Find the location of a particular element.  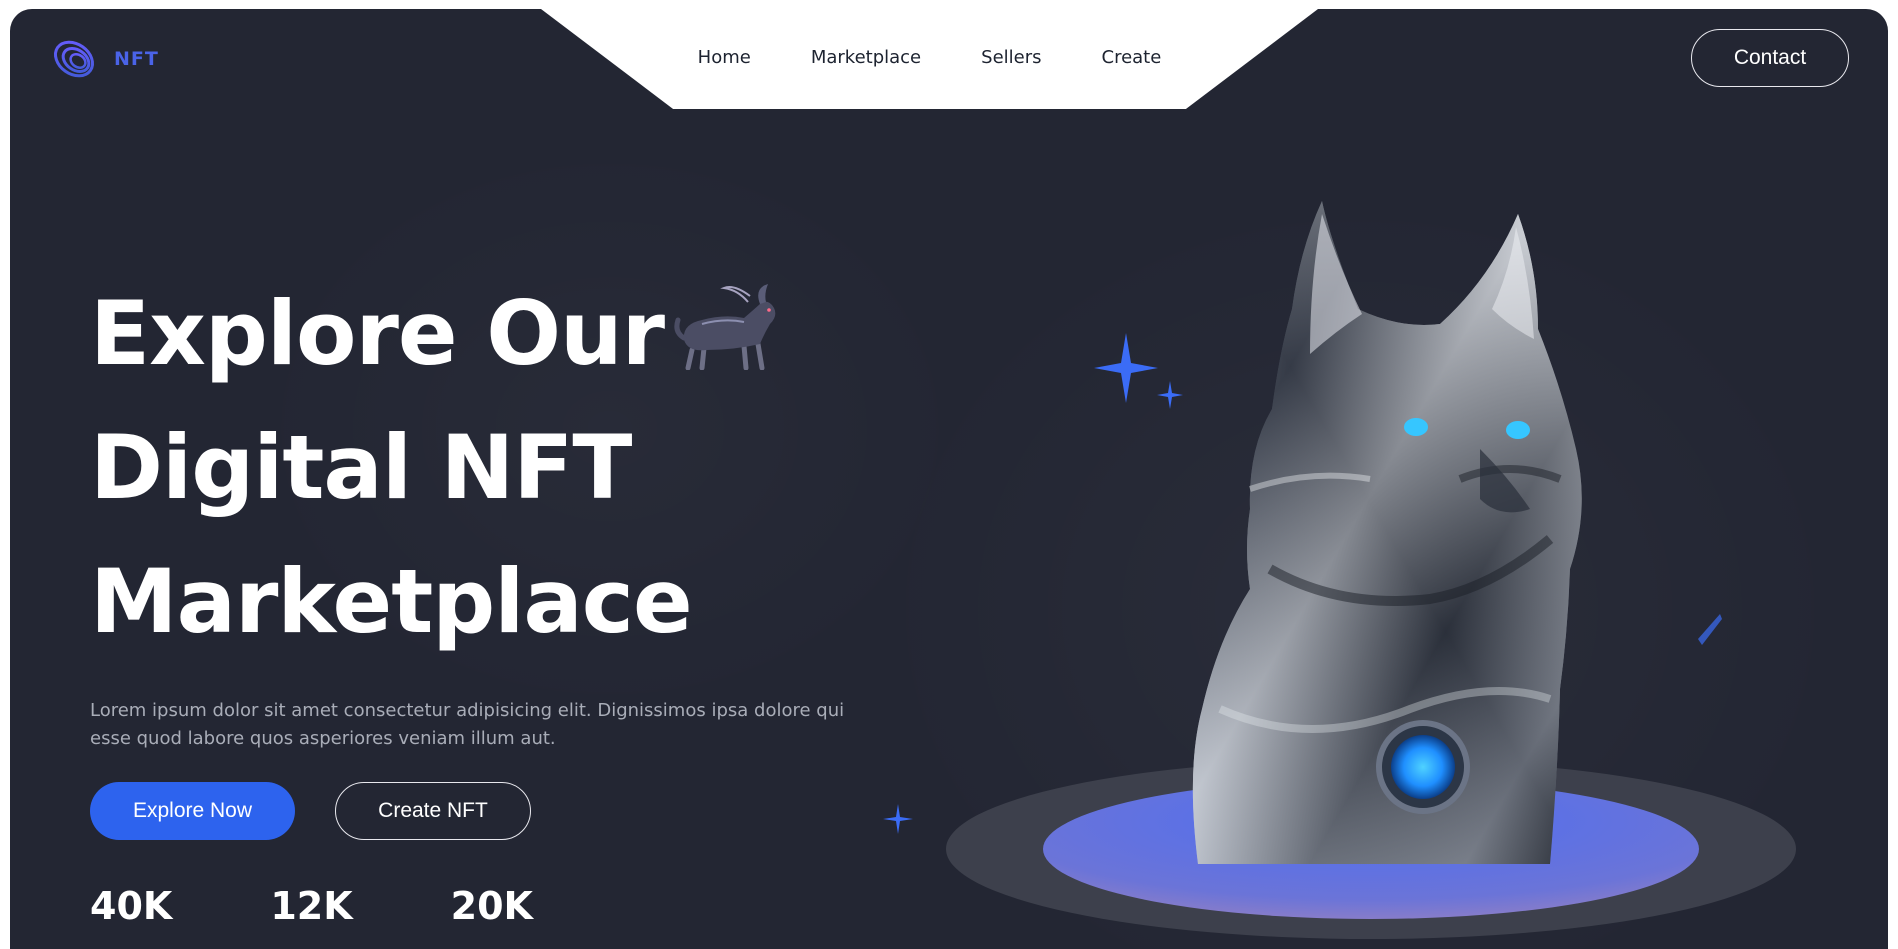

sparkle-streak is located at coordinates (1710, 629).